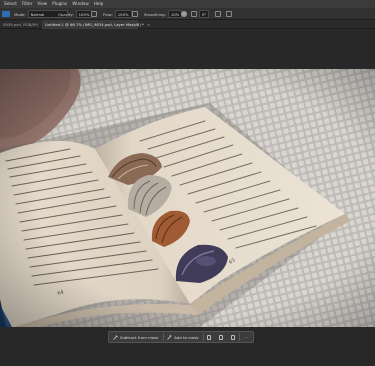  Describe the element at coordinates (123, 14) in the screenshot. I see `flow-input: 100%` at that location.